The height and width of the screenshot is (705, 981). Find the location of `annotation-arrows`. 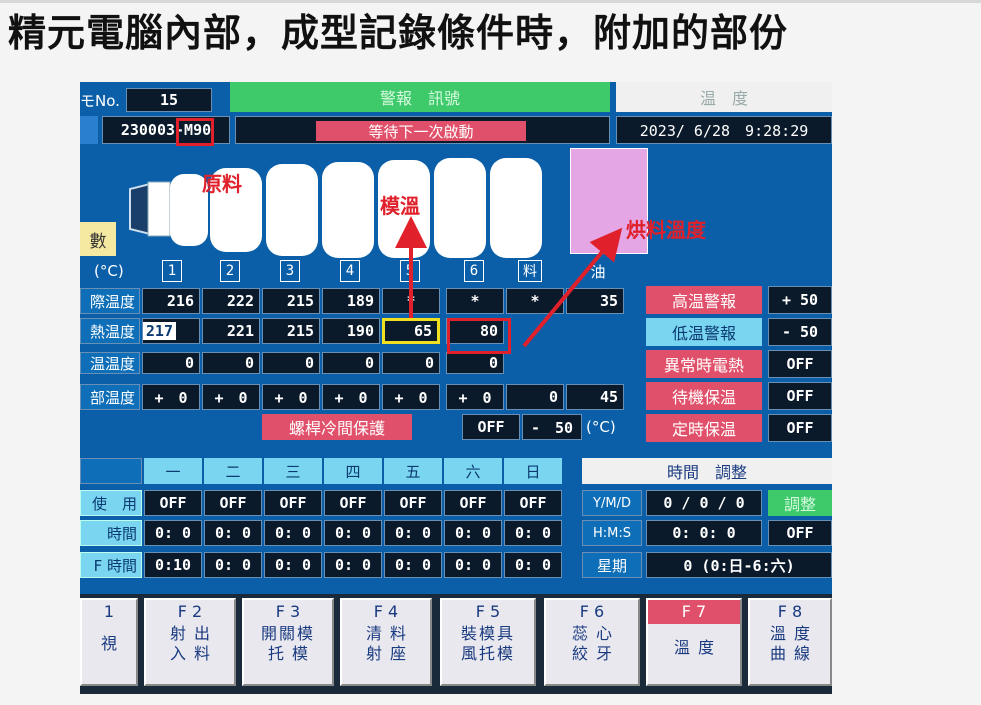

annotation-arrows is located at coordinates (509, 282).